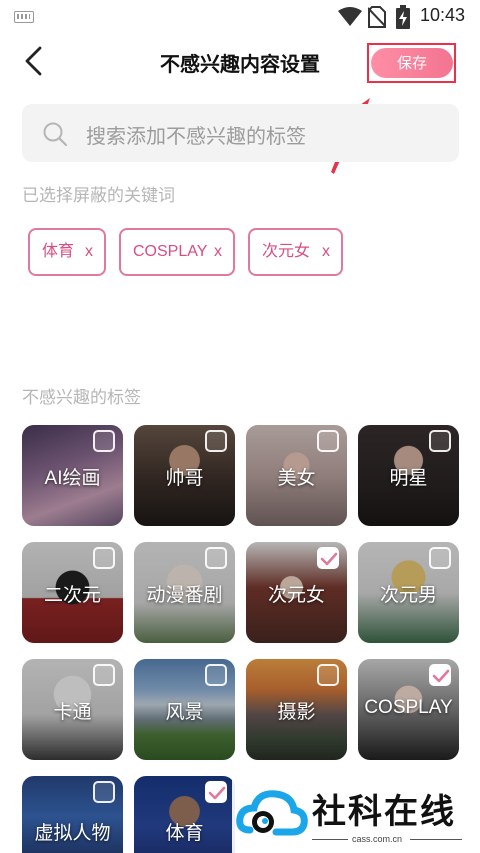  What do you see at coordinates (184, 814) in the screenshot?
I see `tag-tile-sports: 体育` at bounding box center [184, 814].